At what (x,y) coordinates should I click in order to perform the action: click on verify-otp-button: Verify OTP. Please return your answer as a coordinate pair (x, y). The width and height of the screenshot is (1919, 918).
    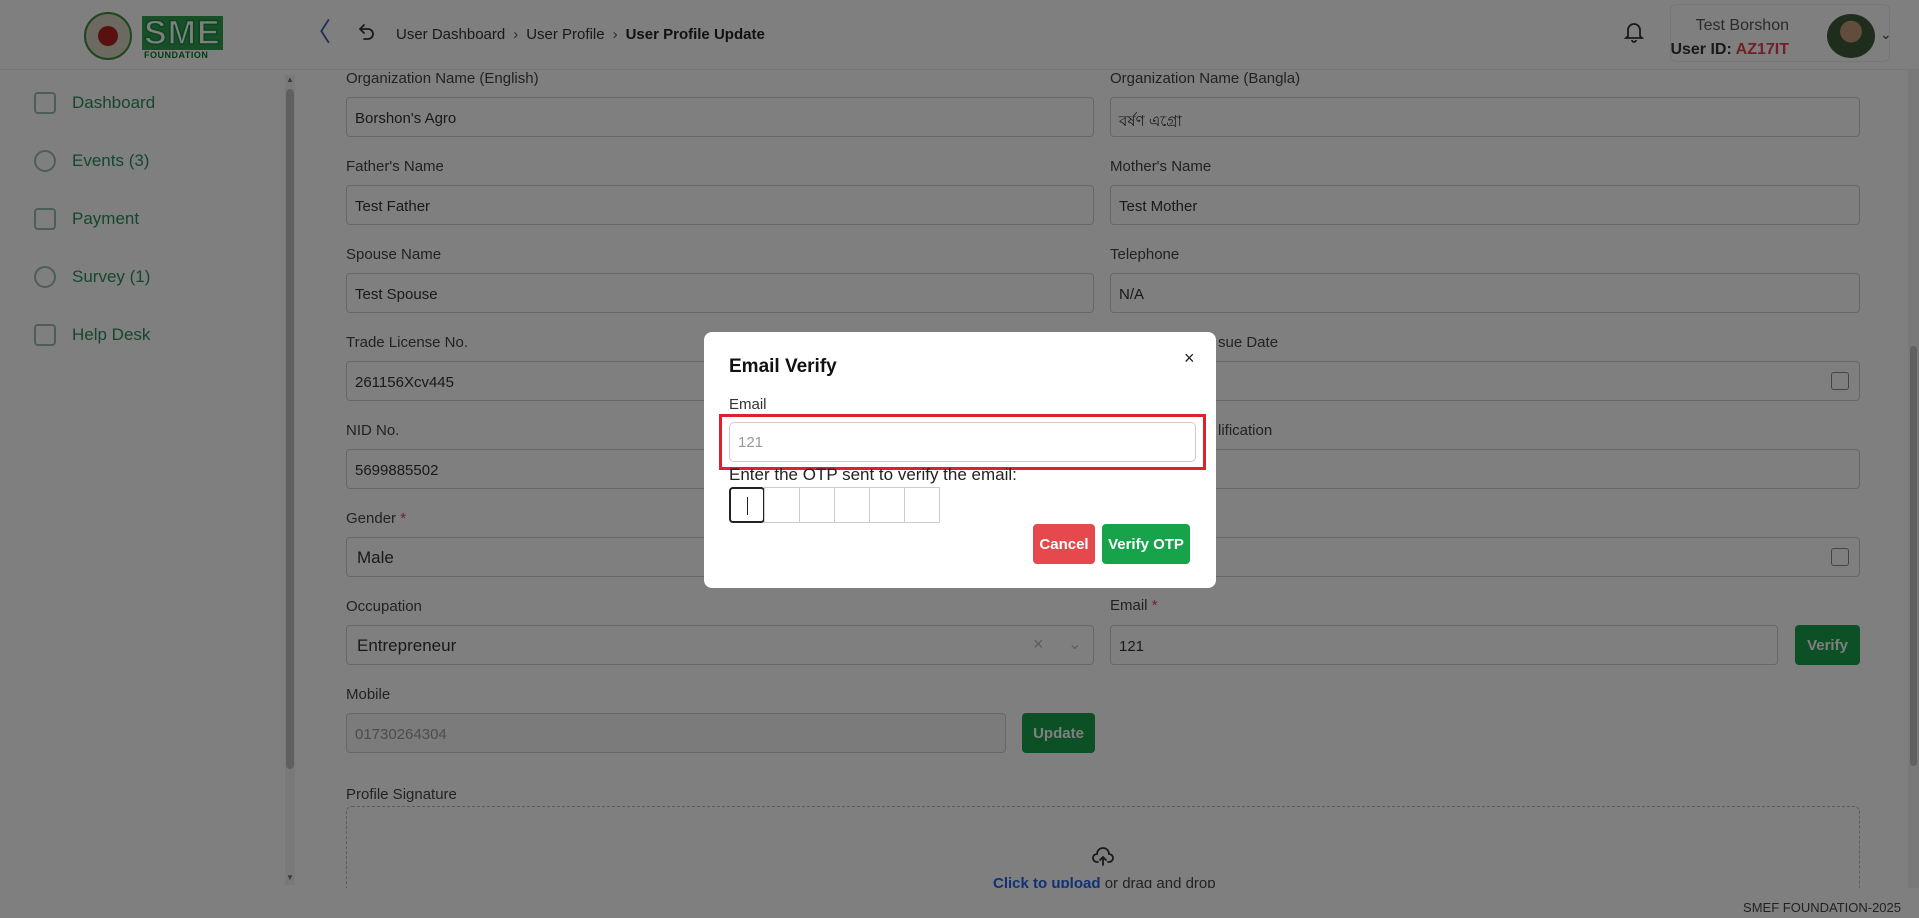
    Looking at the image, I should click on (1146, 544).